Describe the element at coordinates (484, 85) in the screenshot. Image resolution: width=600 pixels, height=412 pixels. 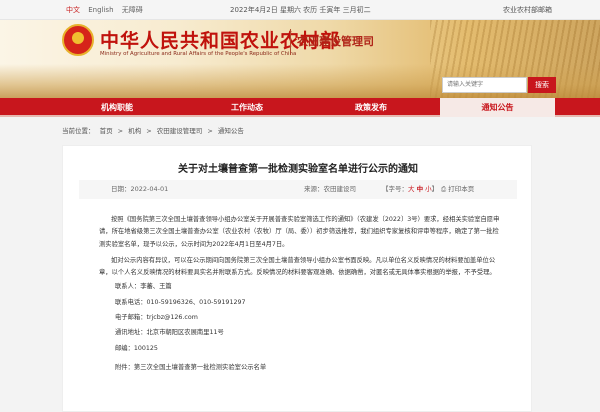
I see `search-input: 请输入关键字` at that location.